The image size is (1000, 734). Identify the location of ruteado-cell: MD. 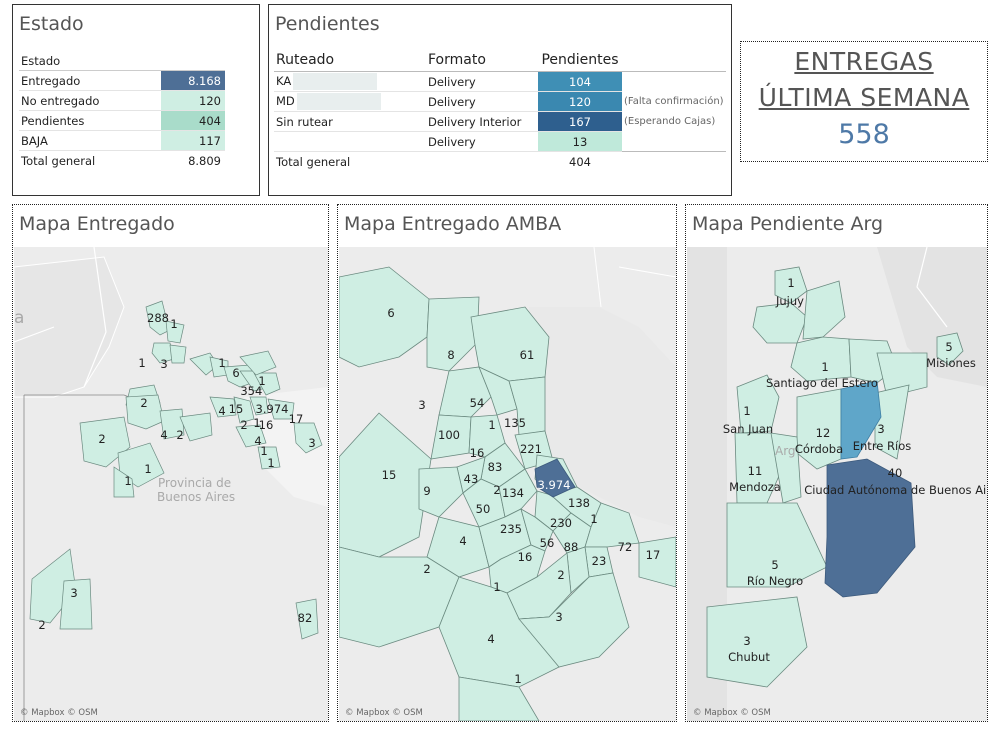
(350, 101).